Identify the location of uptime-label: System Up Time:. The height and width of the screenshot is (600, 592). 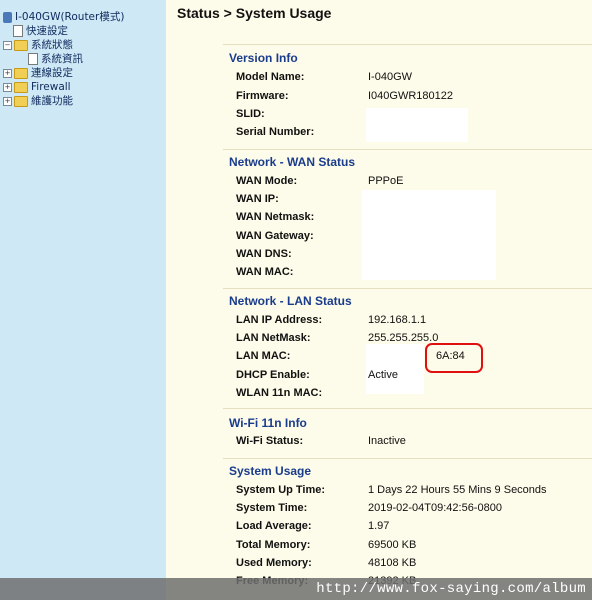
(281, 490).